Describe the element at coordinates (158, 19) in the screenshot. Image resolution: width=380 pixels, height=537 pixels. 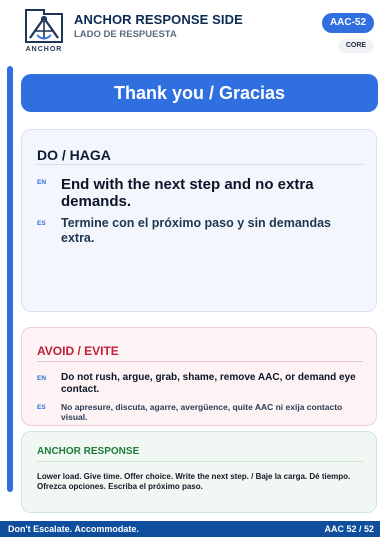
I see `page-title: ANCHOR RESPONSE SIDE` at that location.